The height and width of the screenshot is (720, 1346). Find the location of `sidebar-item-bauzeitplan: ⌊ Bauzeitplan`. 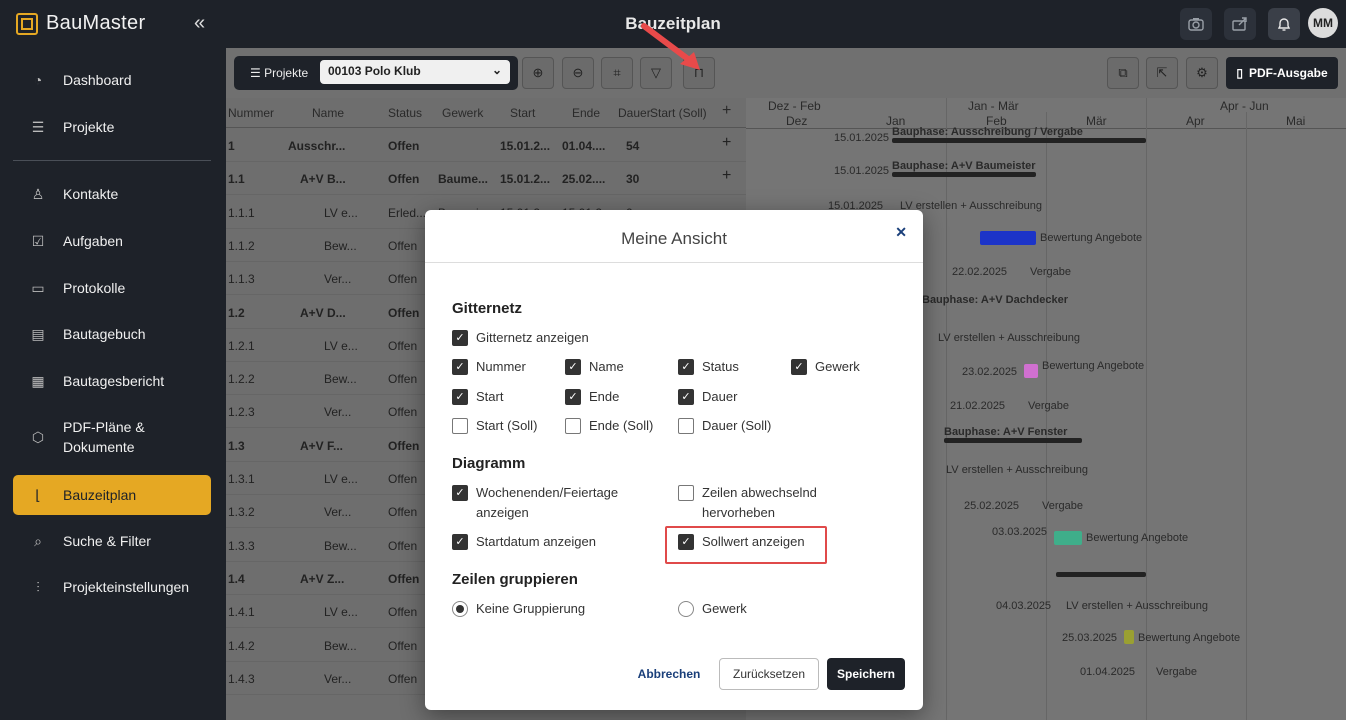

sidebar-item-bauzeitplan: ⌊ Bauzeitplan is located at coordinates (112, 495).